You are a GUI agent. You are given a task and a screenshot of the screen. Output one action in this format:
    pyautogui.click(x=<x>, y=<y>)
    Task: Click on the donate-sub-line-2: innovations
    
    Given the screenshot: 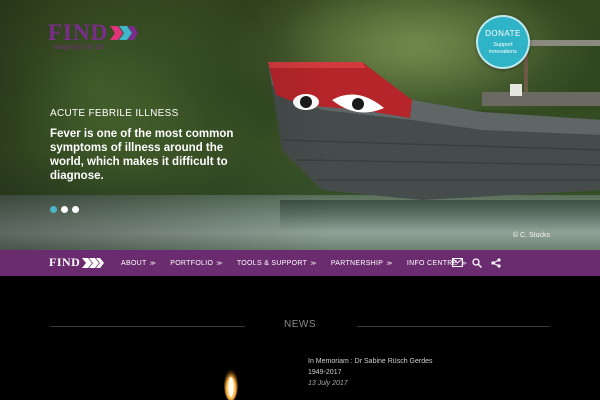 What is the action you would take?
    pyautogui.click(x=503, y=52)
    